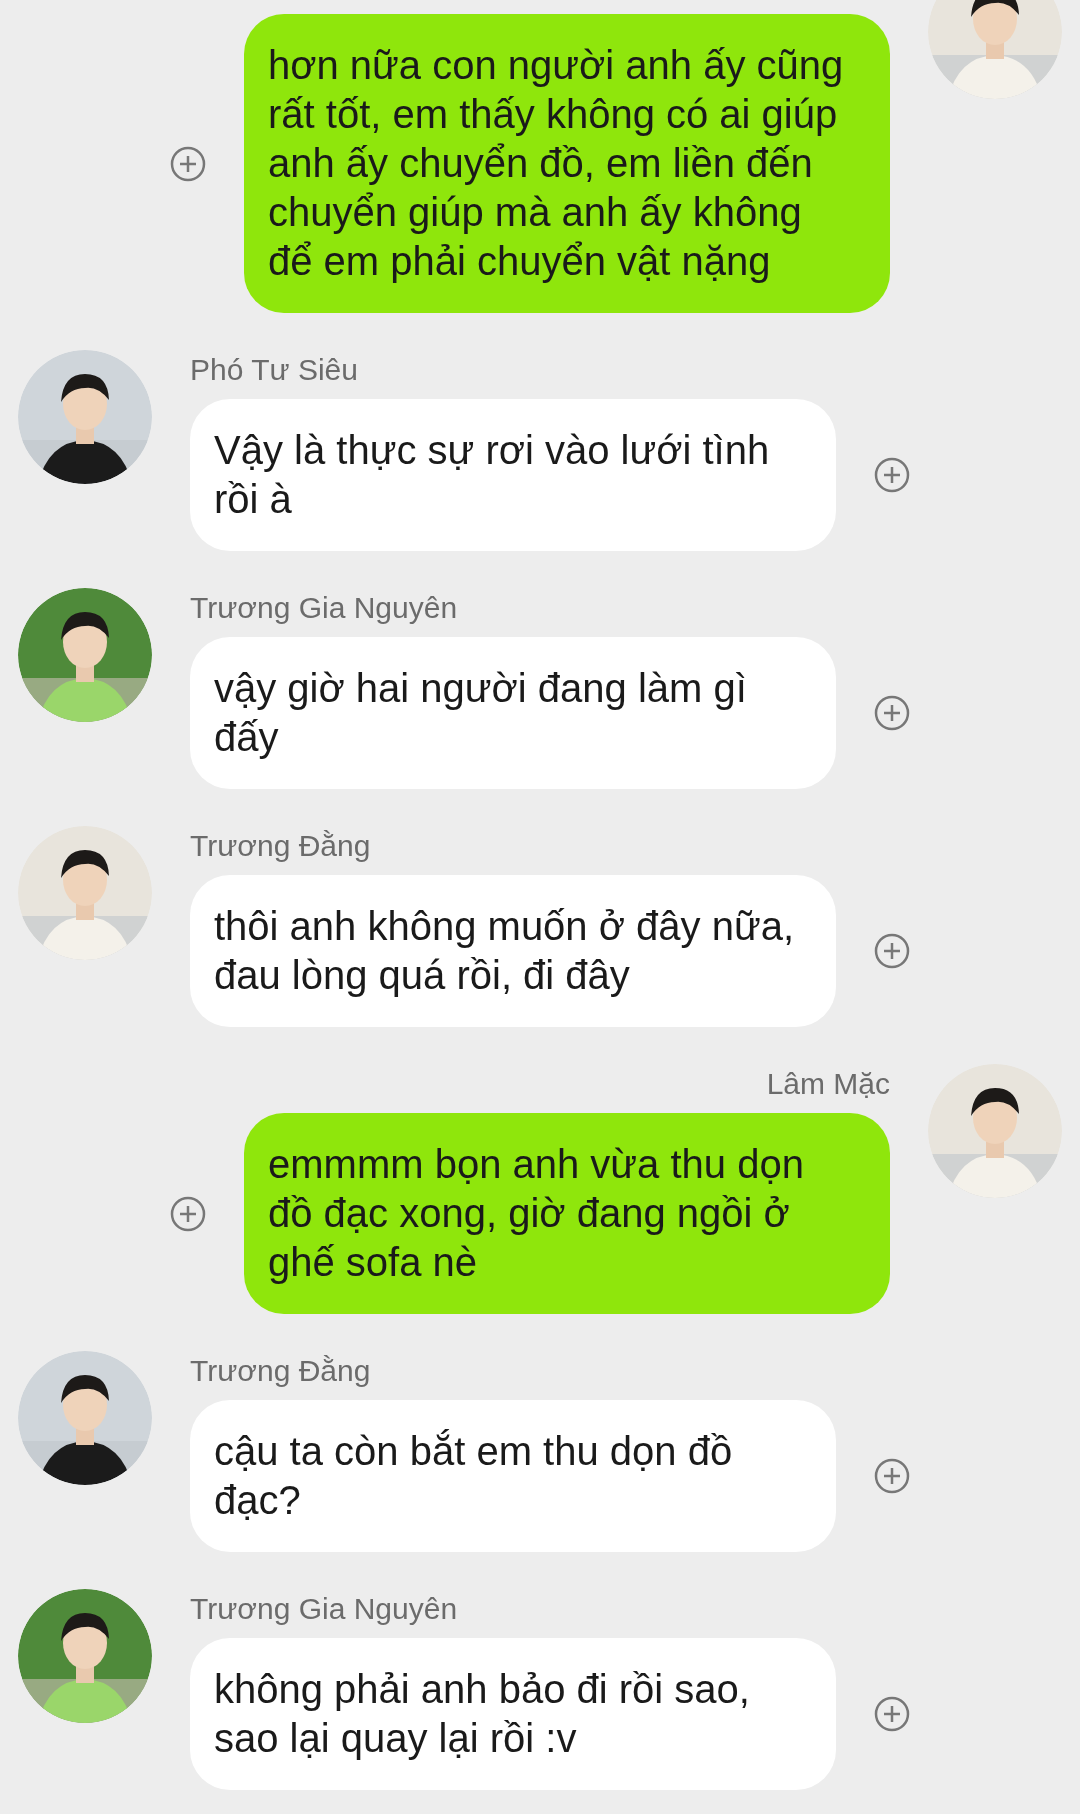 Image resolution: width=1080 pixels, height=1814 pixels. Describe the element at coordinates (274, 370) in the screenshot. I see `sender-name: Phó Tư Siêu` at that location.